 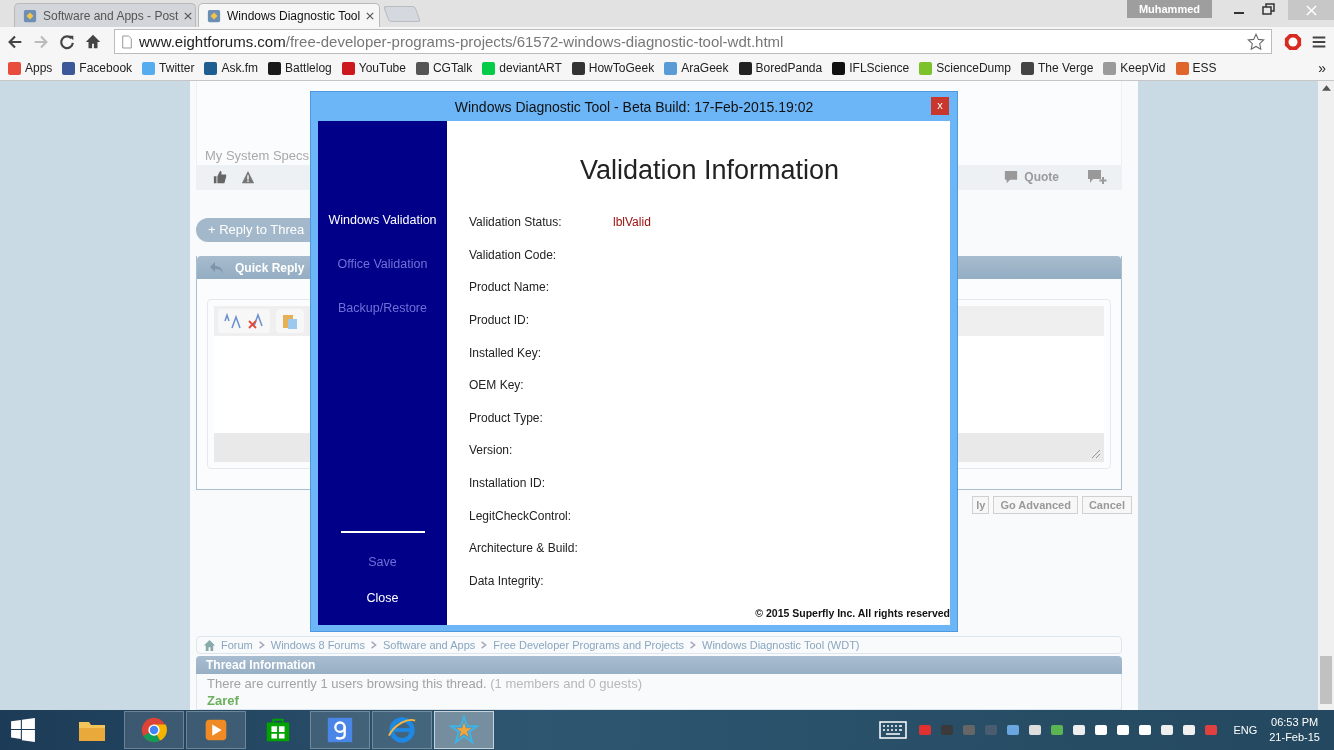 What do you see at coordinates (1245, 730) in the screenshot?
I see `language-indicator: ENG` at bounding box center [1245, 730].